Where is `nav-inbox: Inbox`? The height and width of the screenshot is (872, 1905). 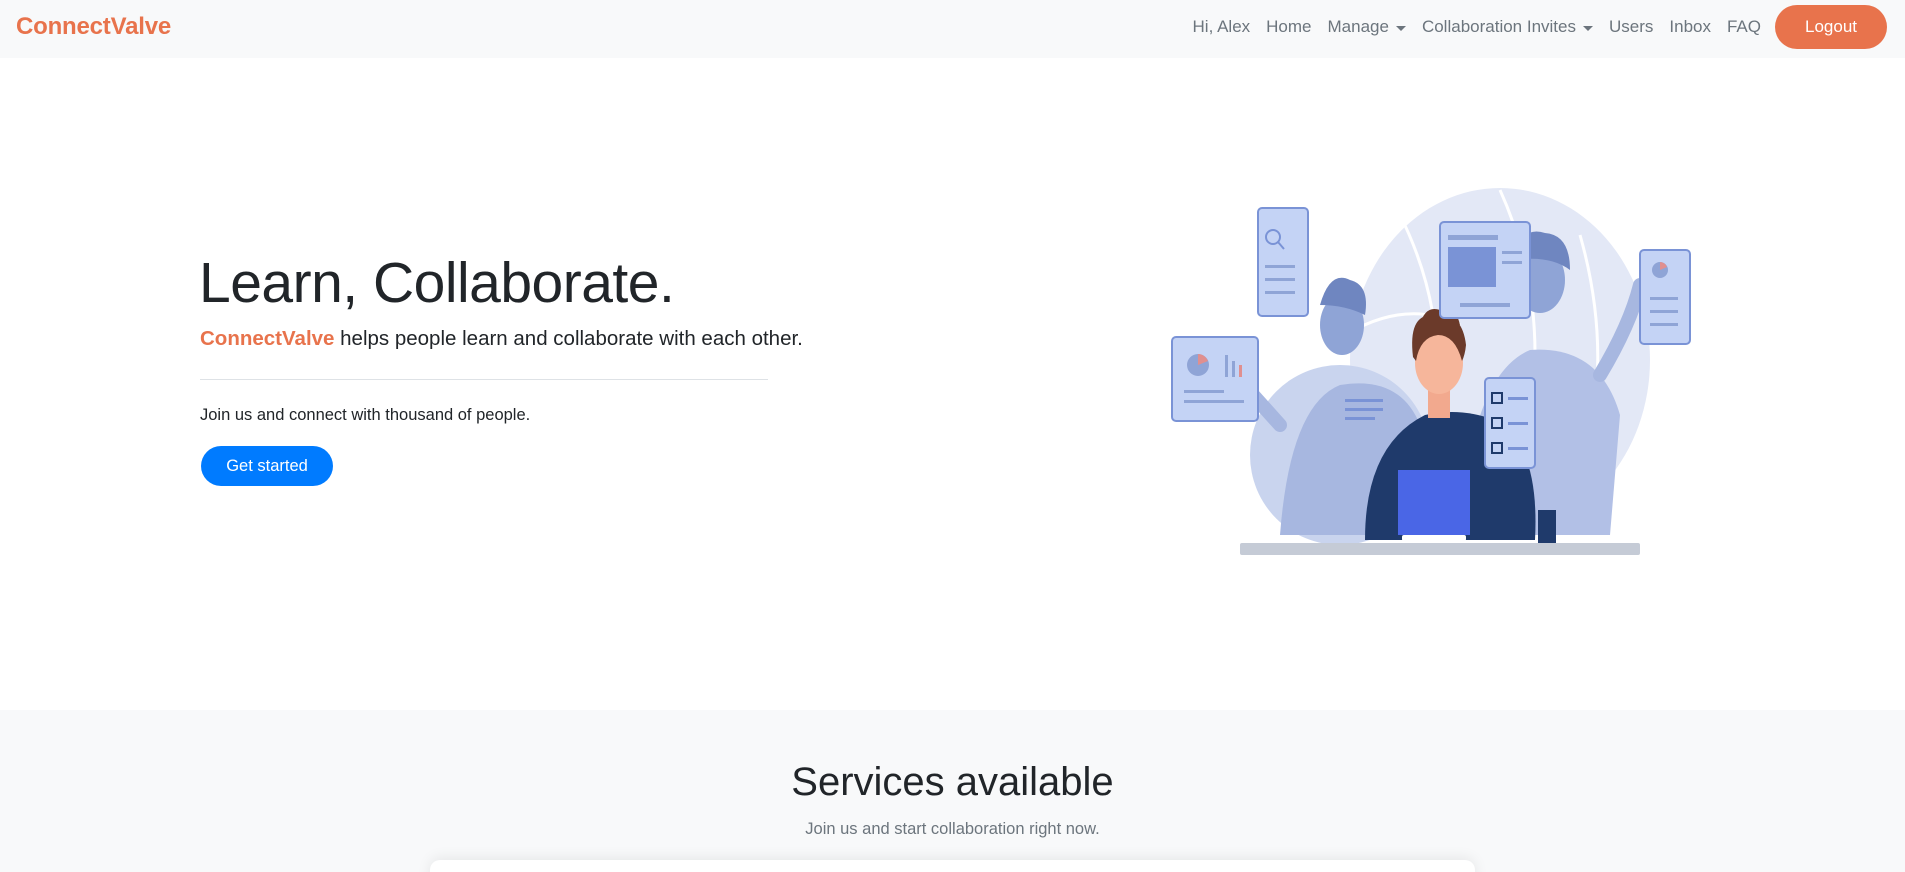 nav-inbox: Inbox is located at coordinates (1690, 27).